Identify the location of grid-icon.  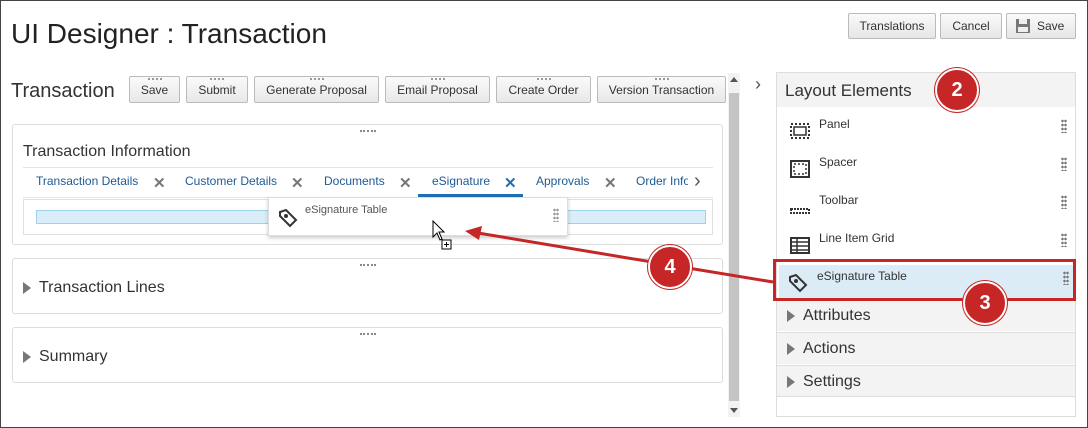
(800, 245).